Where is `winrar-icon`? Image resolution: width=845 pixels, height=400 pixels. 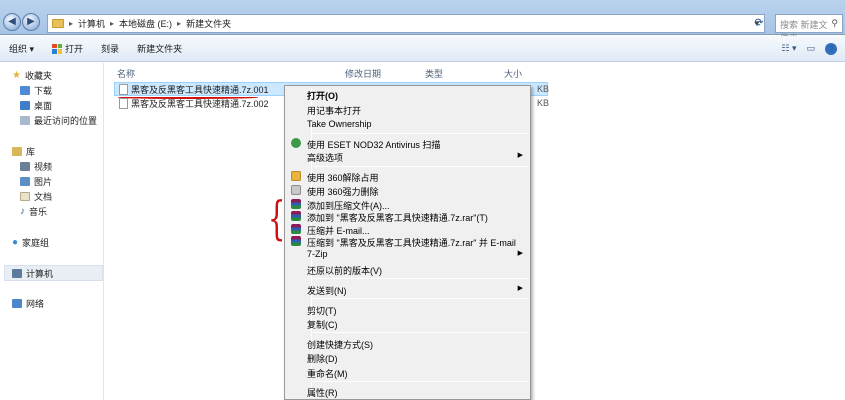 winrar-icon is located at coordinates (296, 204).